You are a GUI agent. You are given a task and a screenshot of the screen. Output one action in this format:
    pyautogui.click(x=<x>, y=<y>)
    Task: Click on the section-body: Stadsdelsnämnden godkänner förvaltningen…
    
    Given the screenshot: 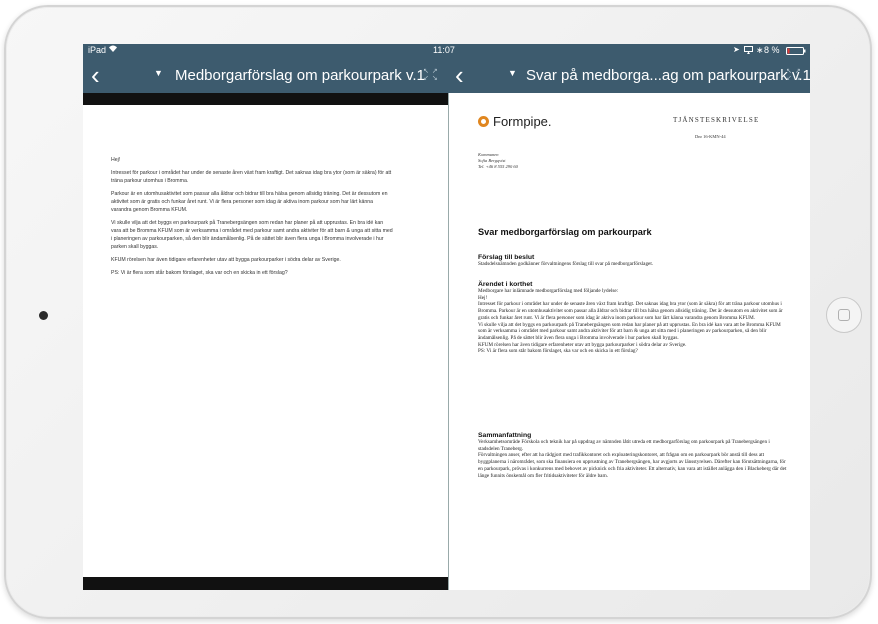 What is the action you would take?
    pyautogui.click(x=566, y=264)
    